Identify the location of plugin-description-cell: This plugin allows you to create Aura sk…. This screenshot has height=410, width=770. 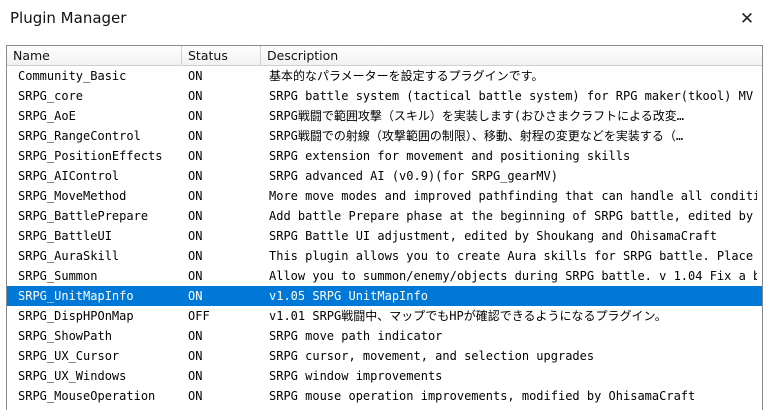
(513, 256).